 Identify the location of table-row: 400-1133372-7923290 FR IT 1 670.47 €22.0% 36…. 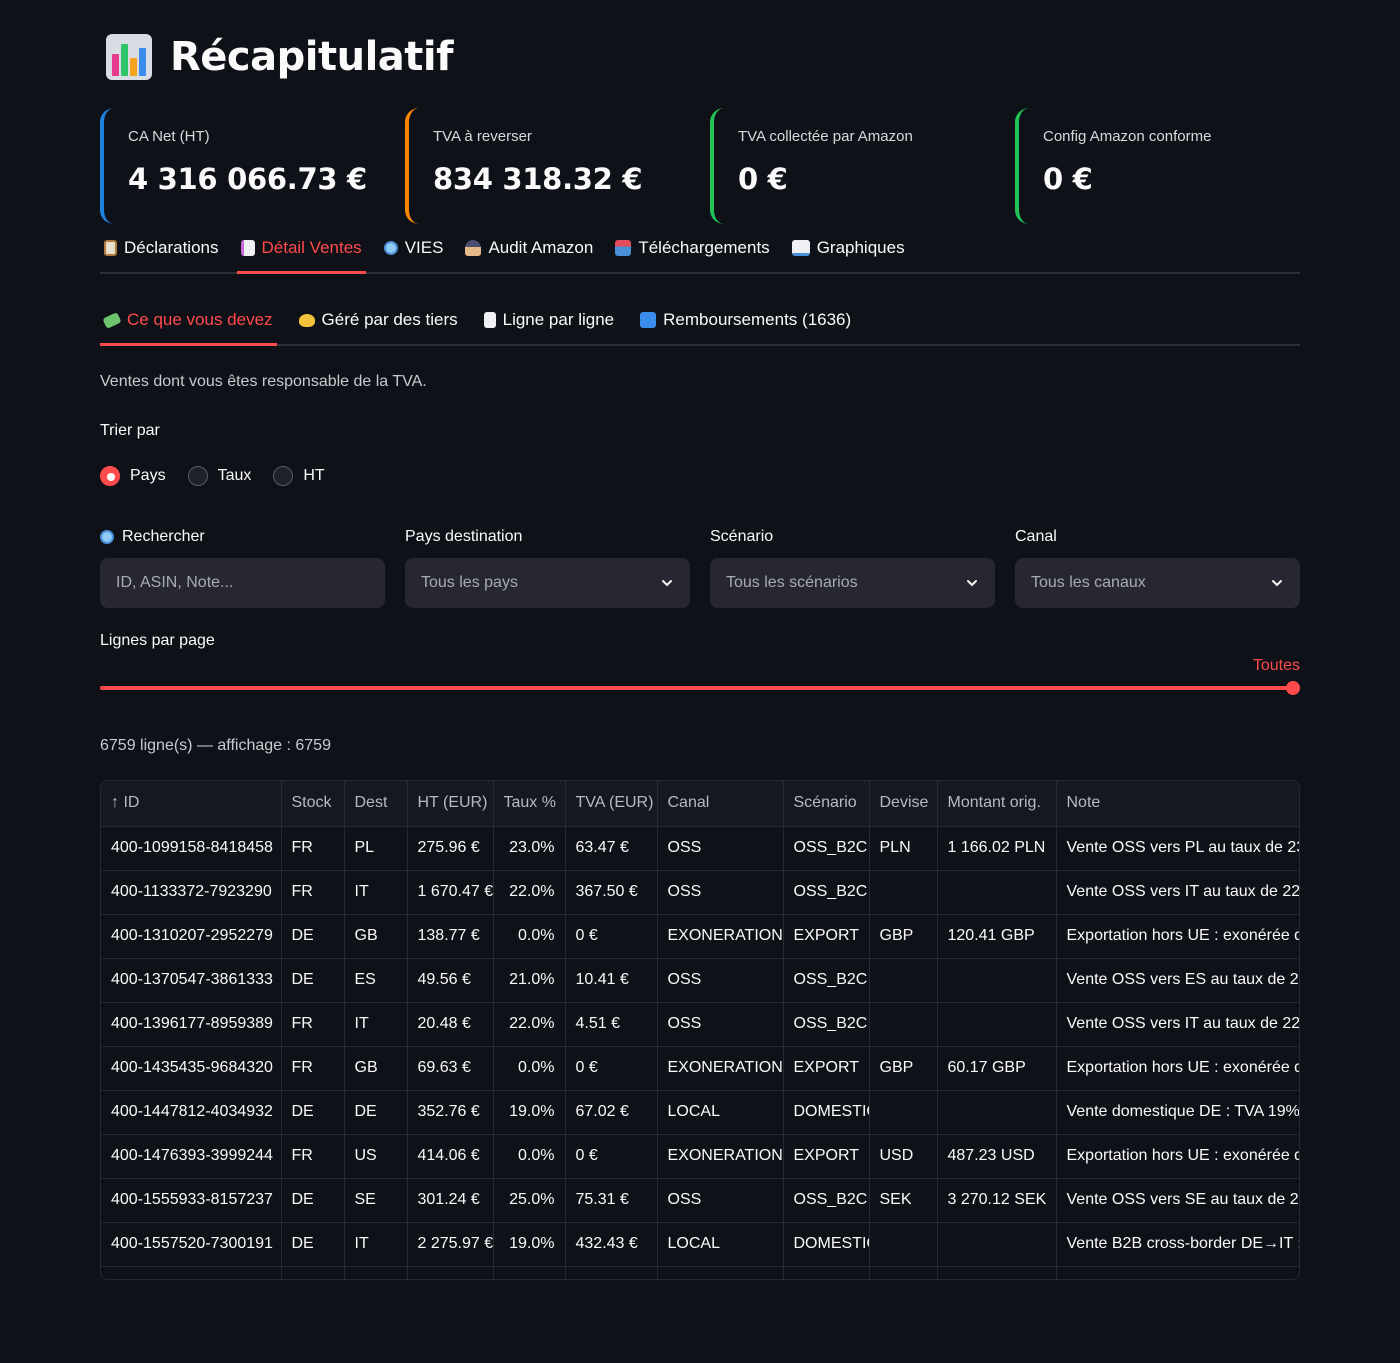
(700, 892).